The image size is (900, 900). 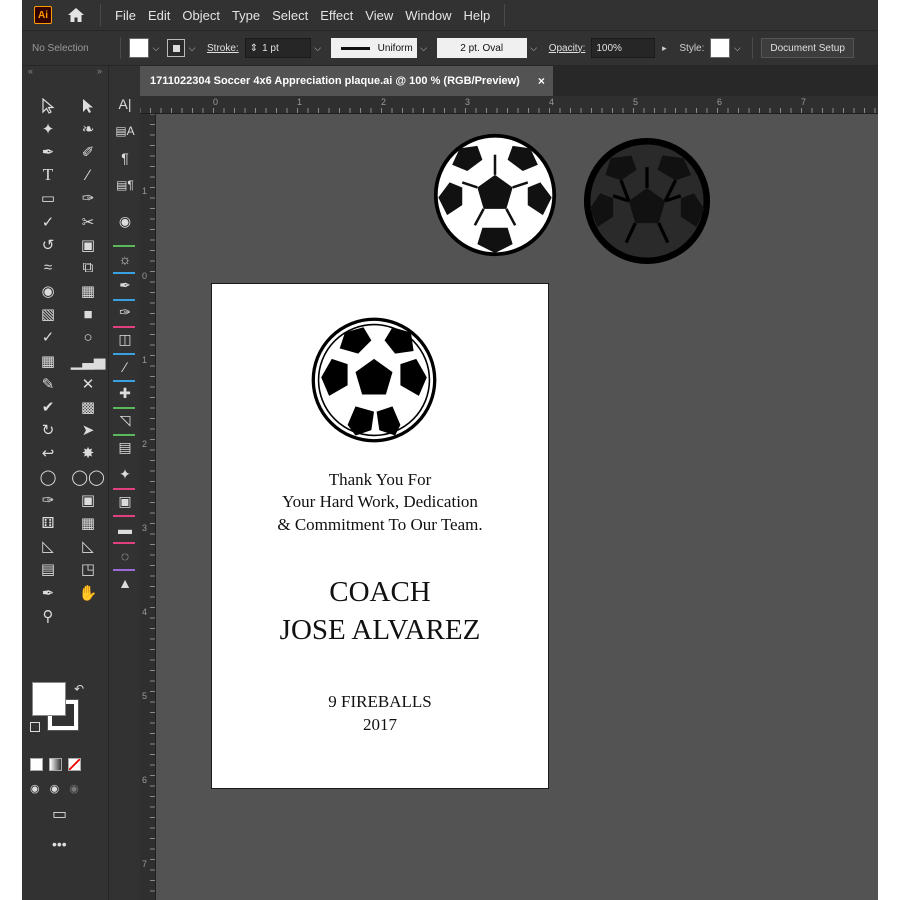 What do you see at coordinates (88, 128) in the screenshot?
I see `lasso-tool-icon: ❧` at bounding box center [88, 128].